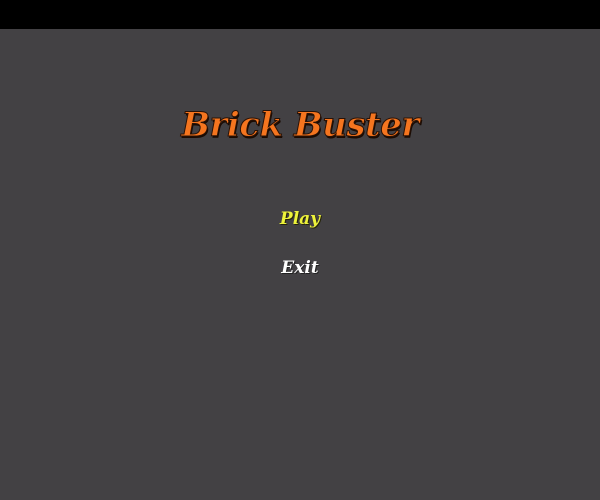  What do you see at coordinates (300, 14) in the screenshot?
I see `top-bar` at bounding box center [300, 14].